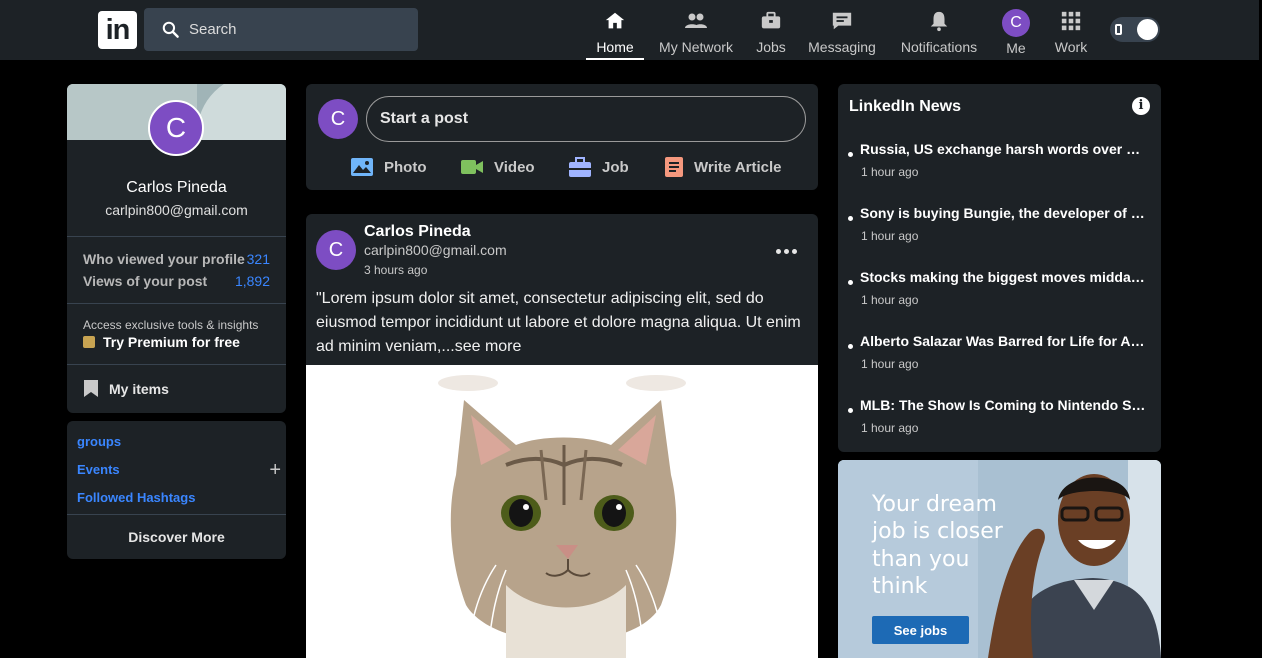  What do you see at coordinates (934, 504) in the screenshot?
I see `ad-headline: Your dream` at bounding box center [934, 504].